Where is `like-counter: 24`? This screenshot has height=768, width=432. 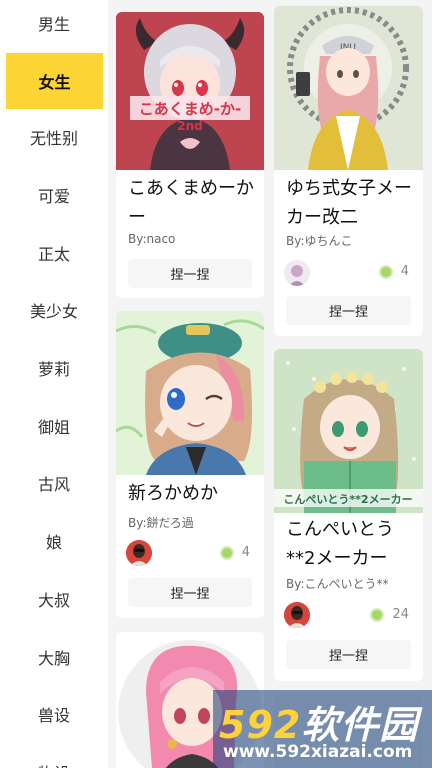
like-counter: 24 is located at coordinates (389, 614).